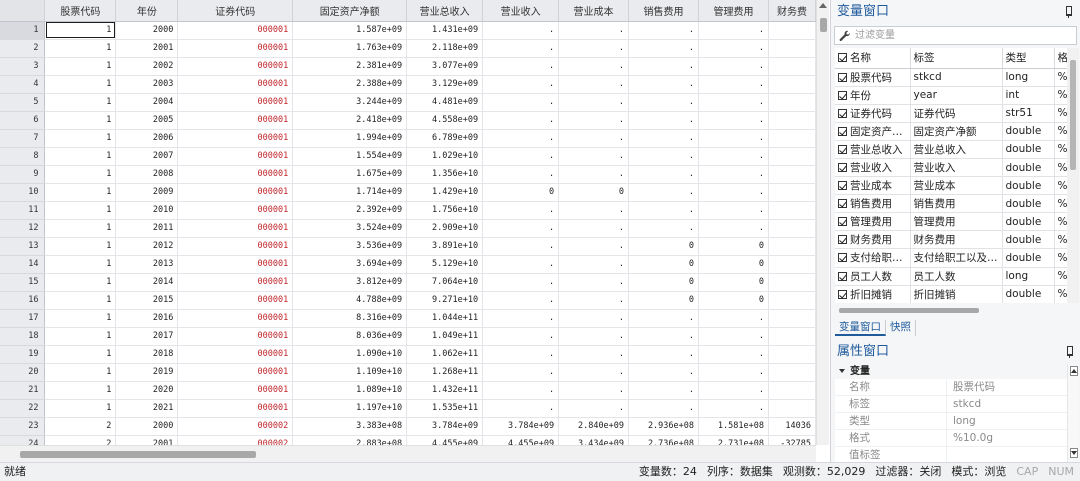  I want to click on grid-cell: 1.581e+08, so click(733, 426).